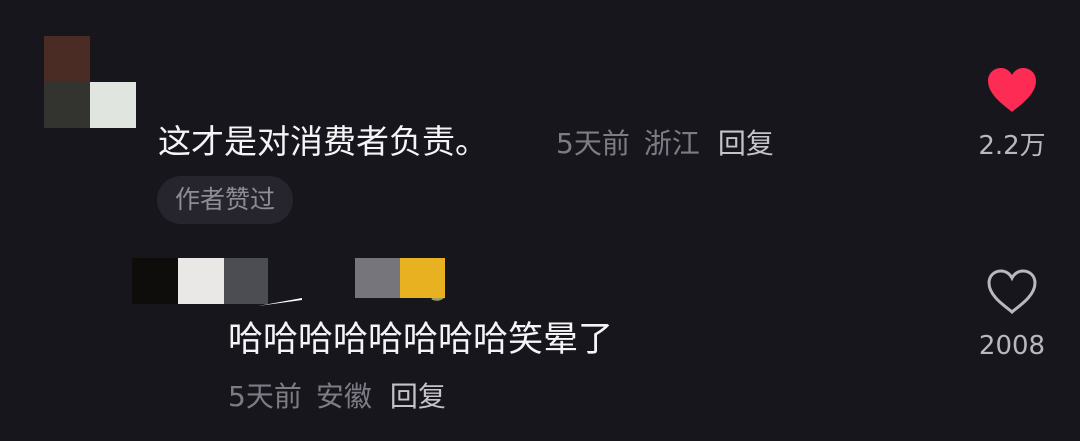 This screenshot has width=1080, height=441. I want to click on author-liked-badge: 作者赞过, so click(225, 200).